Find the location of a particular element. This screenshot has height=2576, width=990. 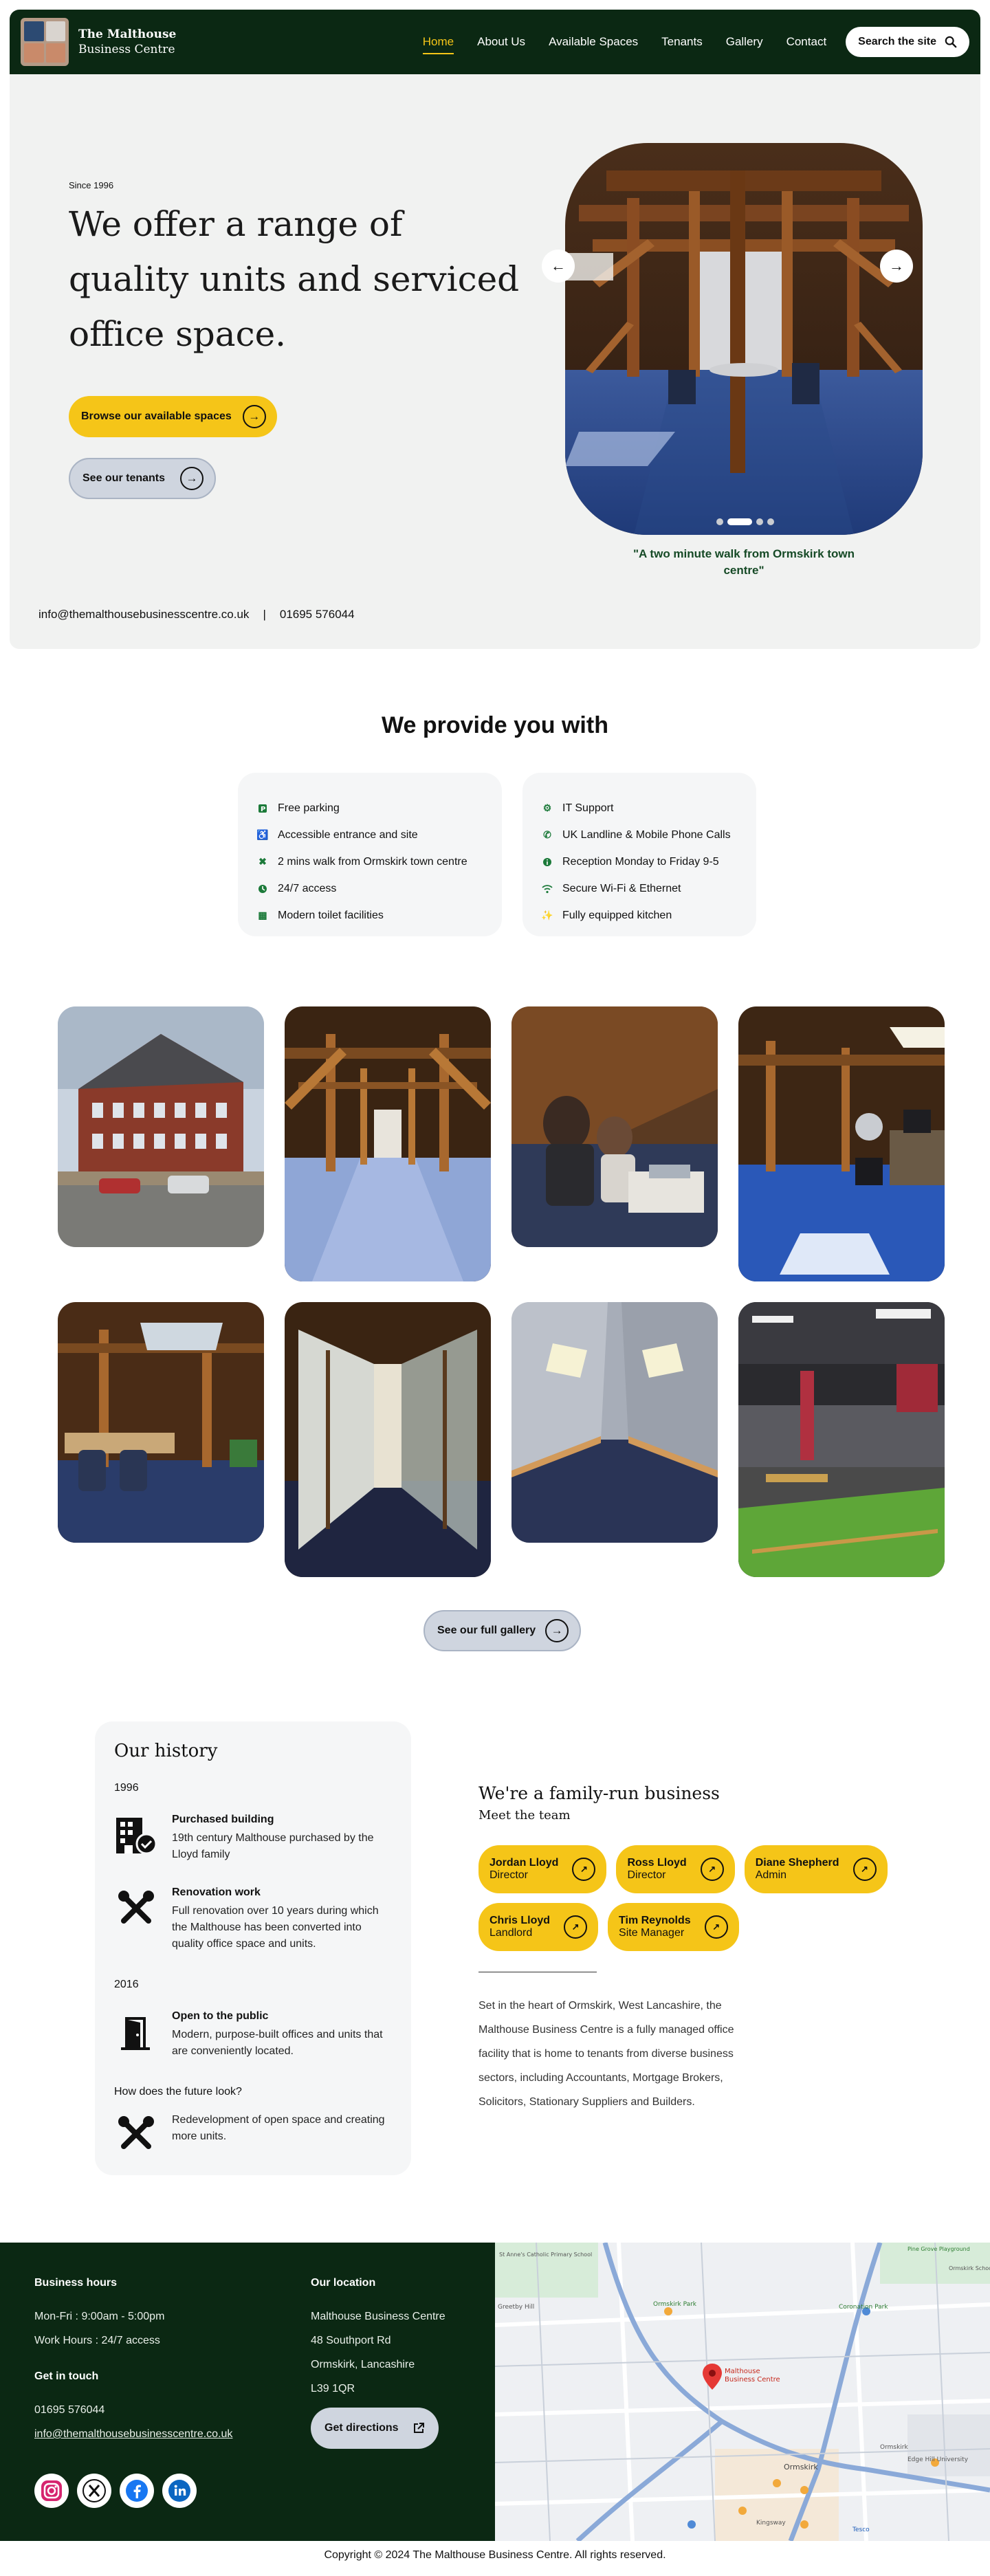

see-full-gallery-button: See our full gallery → is located at coordinates (503, 1630).